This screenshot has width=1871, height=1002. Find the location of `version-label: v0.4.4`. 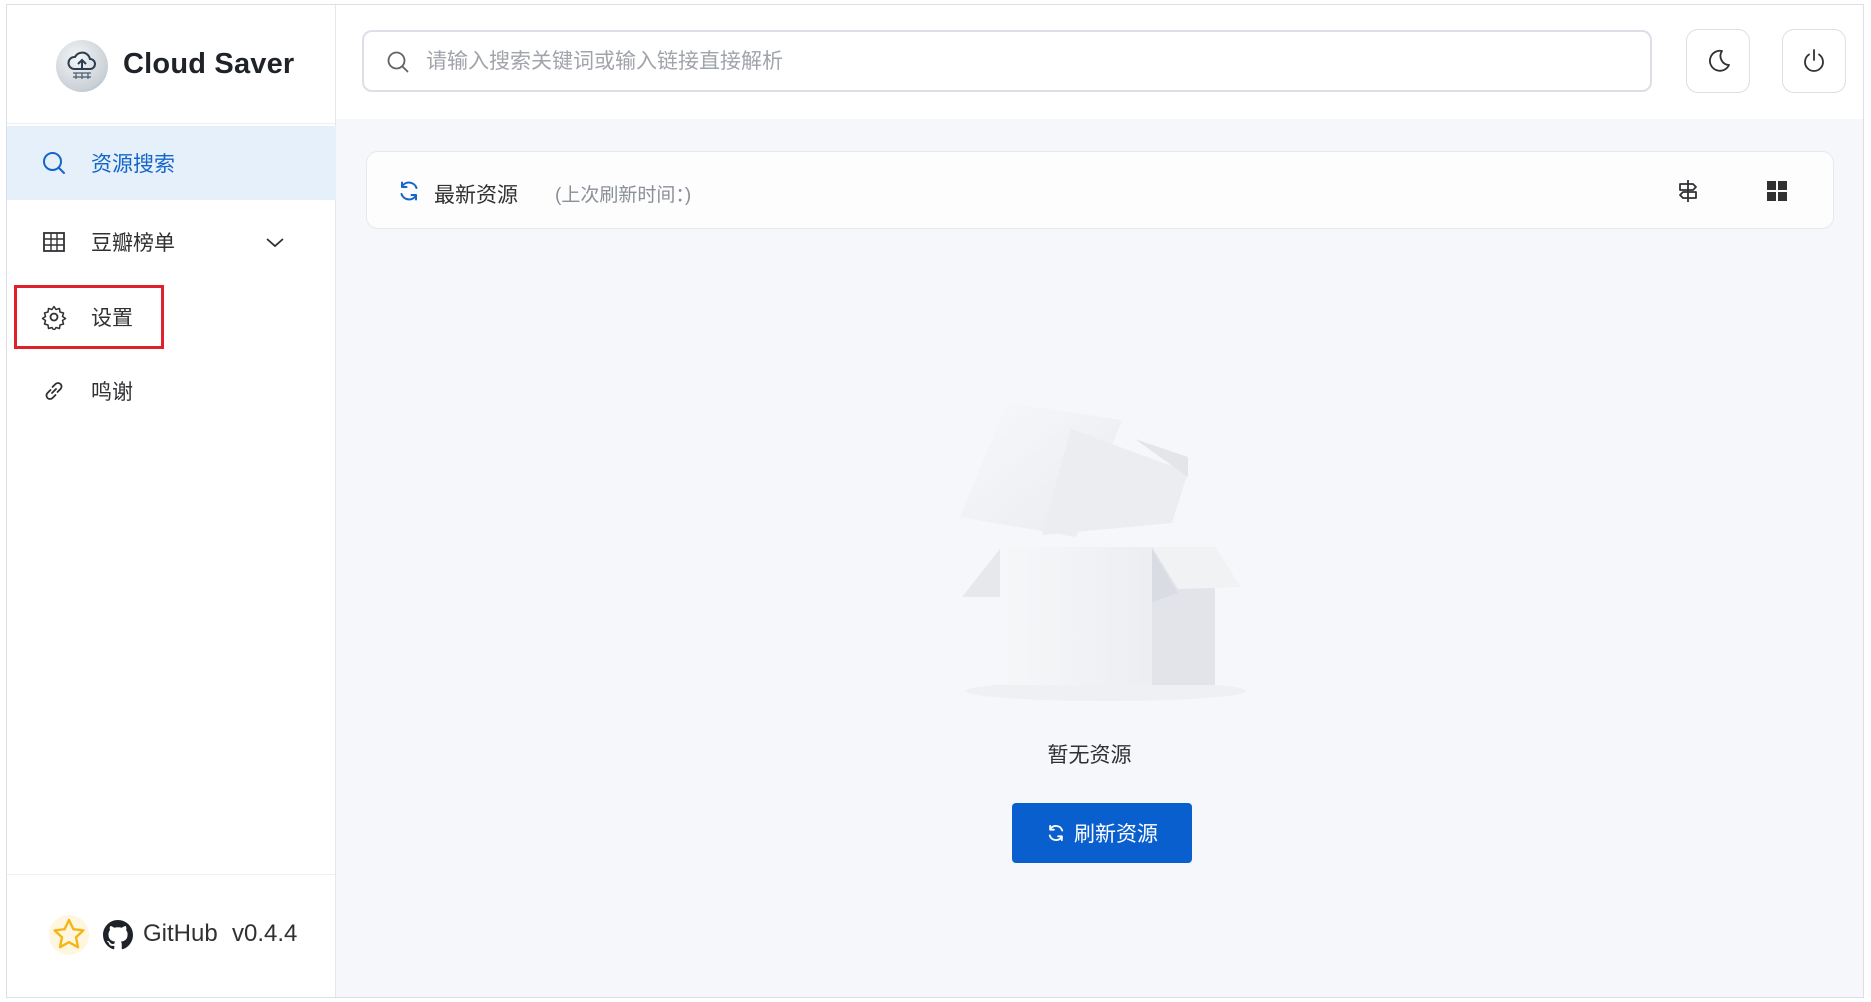

version-label: v0.4.4 is located at coordinates (265, 933).